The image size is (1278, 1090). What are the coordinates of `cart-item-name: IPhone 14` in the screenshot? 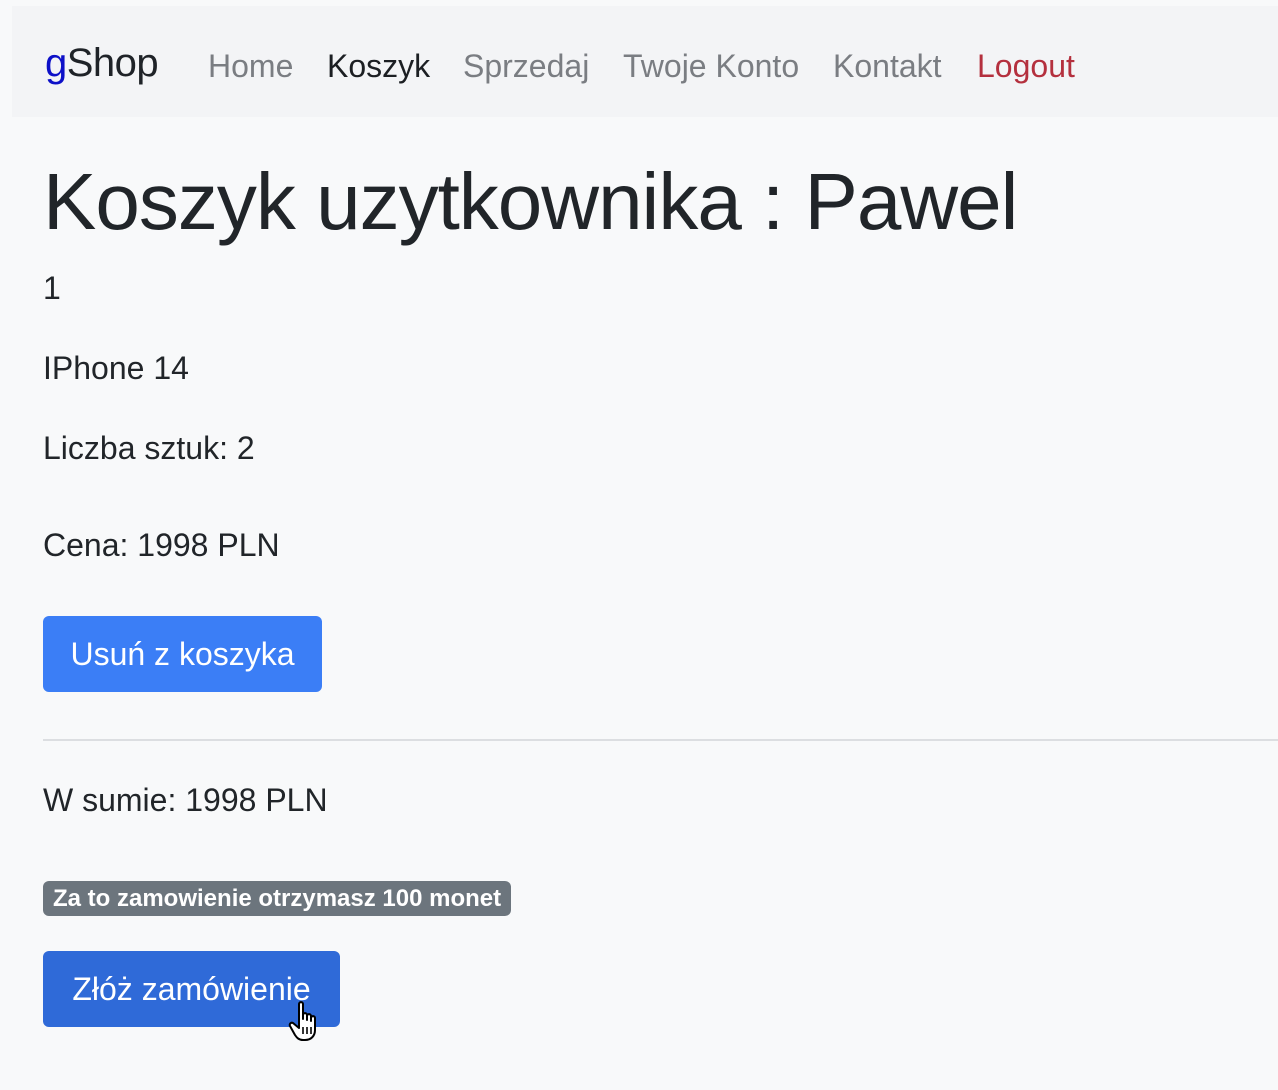 It's located at (116, 368).